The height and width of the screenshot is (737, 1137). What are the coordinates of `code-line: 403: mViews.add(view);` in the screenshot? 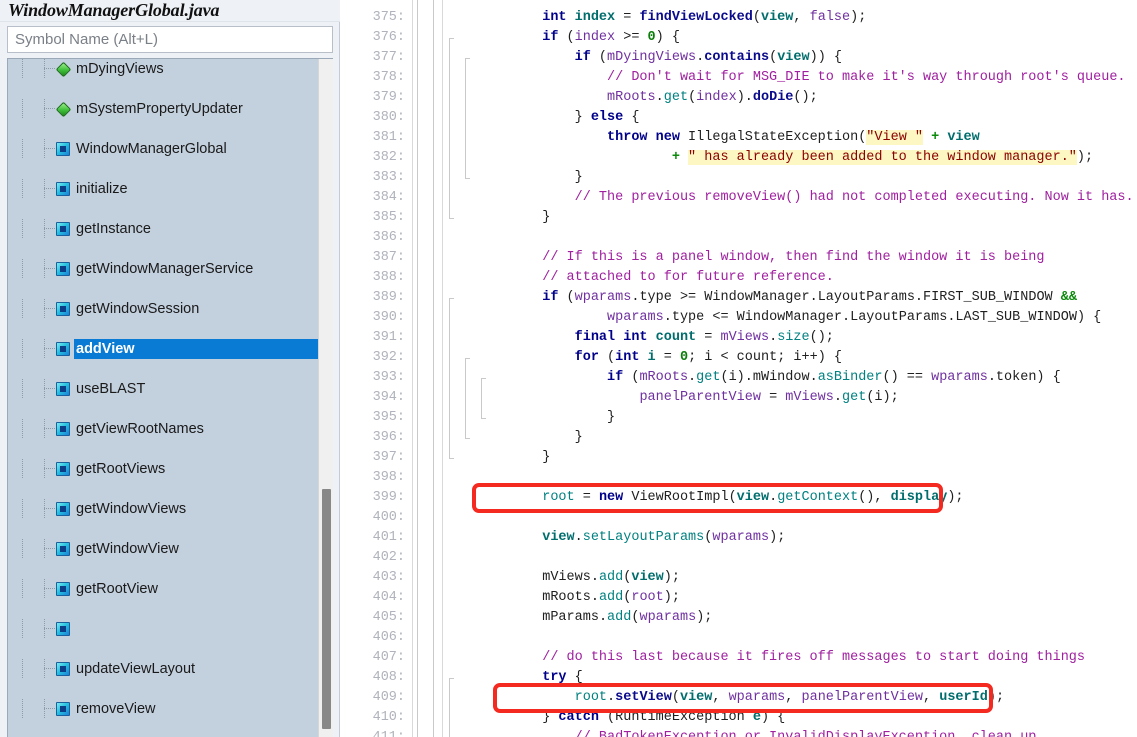 It's located at (739, 578).